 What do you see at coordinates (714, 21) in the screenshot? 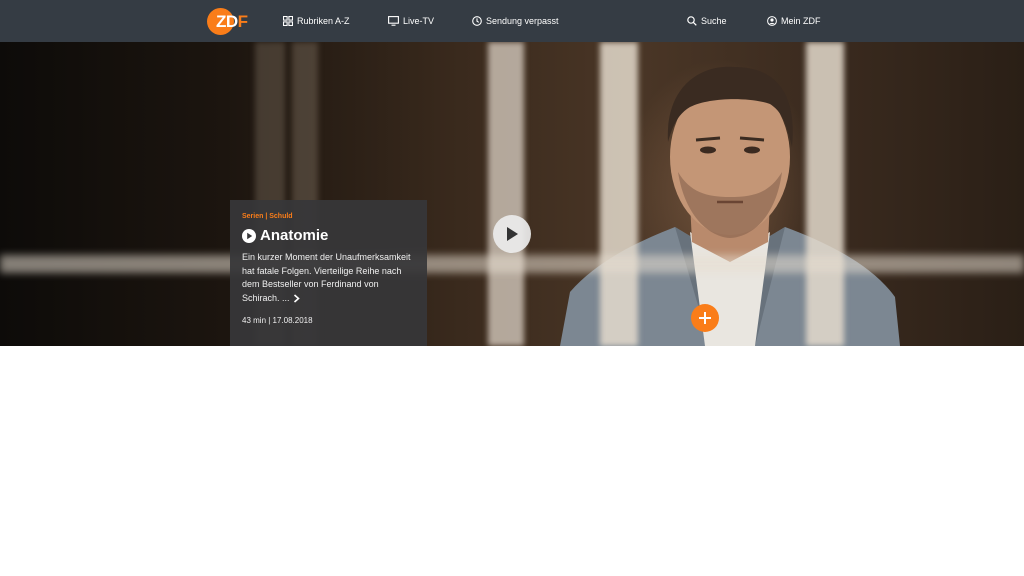
I see `nav-suche-label: Suche` at bounding box center [714, 21].